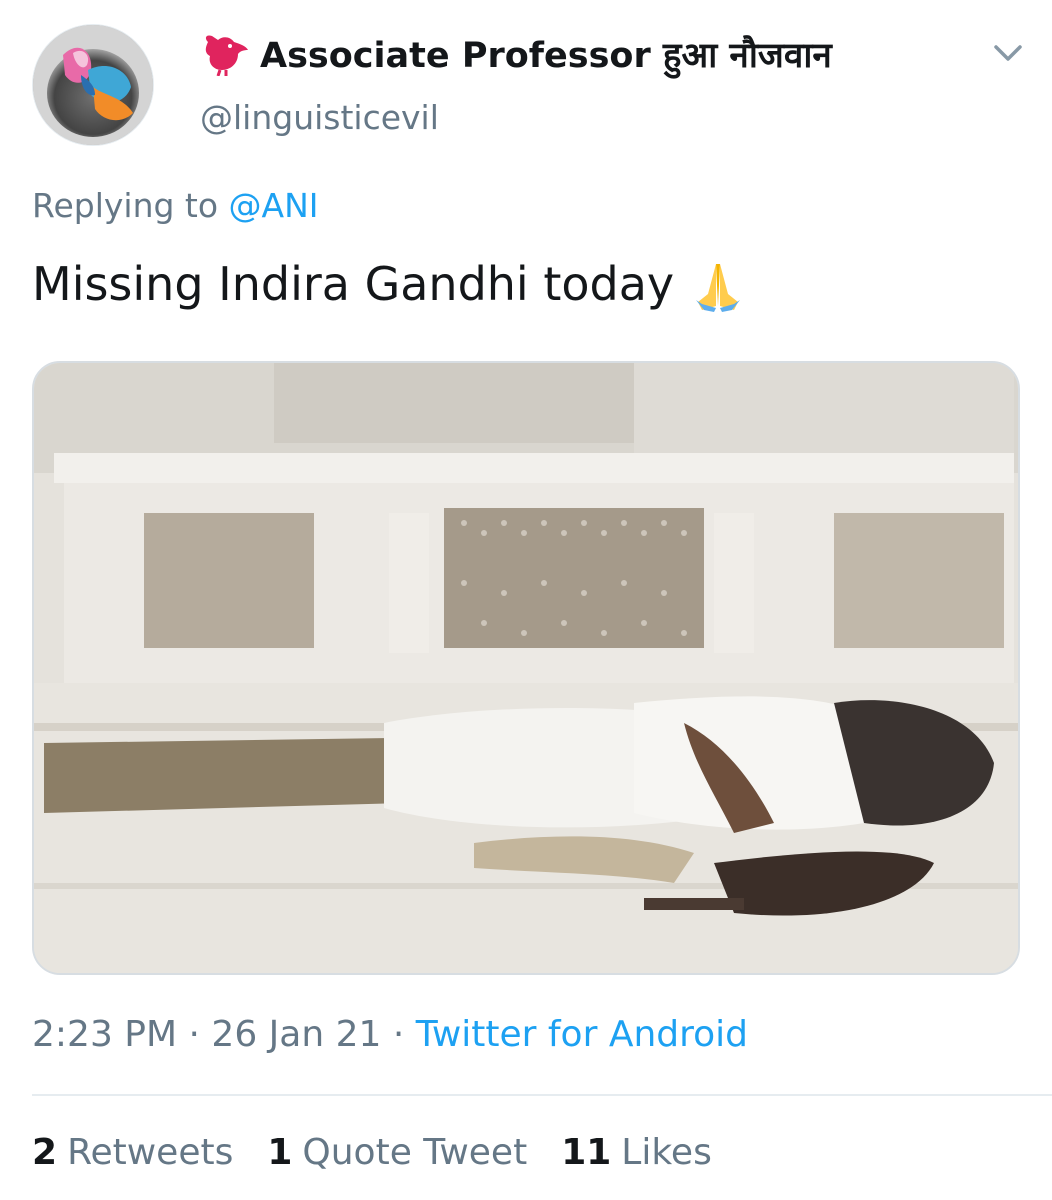 This screenshot has width=1052, height=1200. Describe the element at coordinates (319, 117) in the screenshot. I see `user-handle: @linguisticevil` at that location.